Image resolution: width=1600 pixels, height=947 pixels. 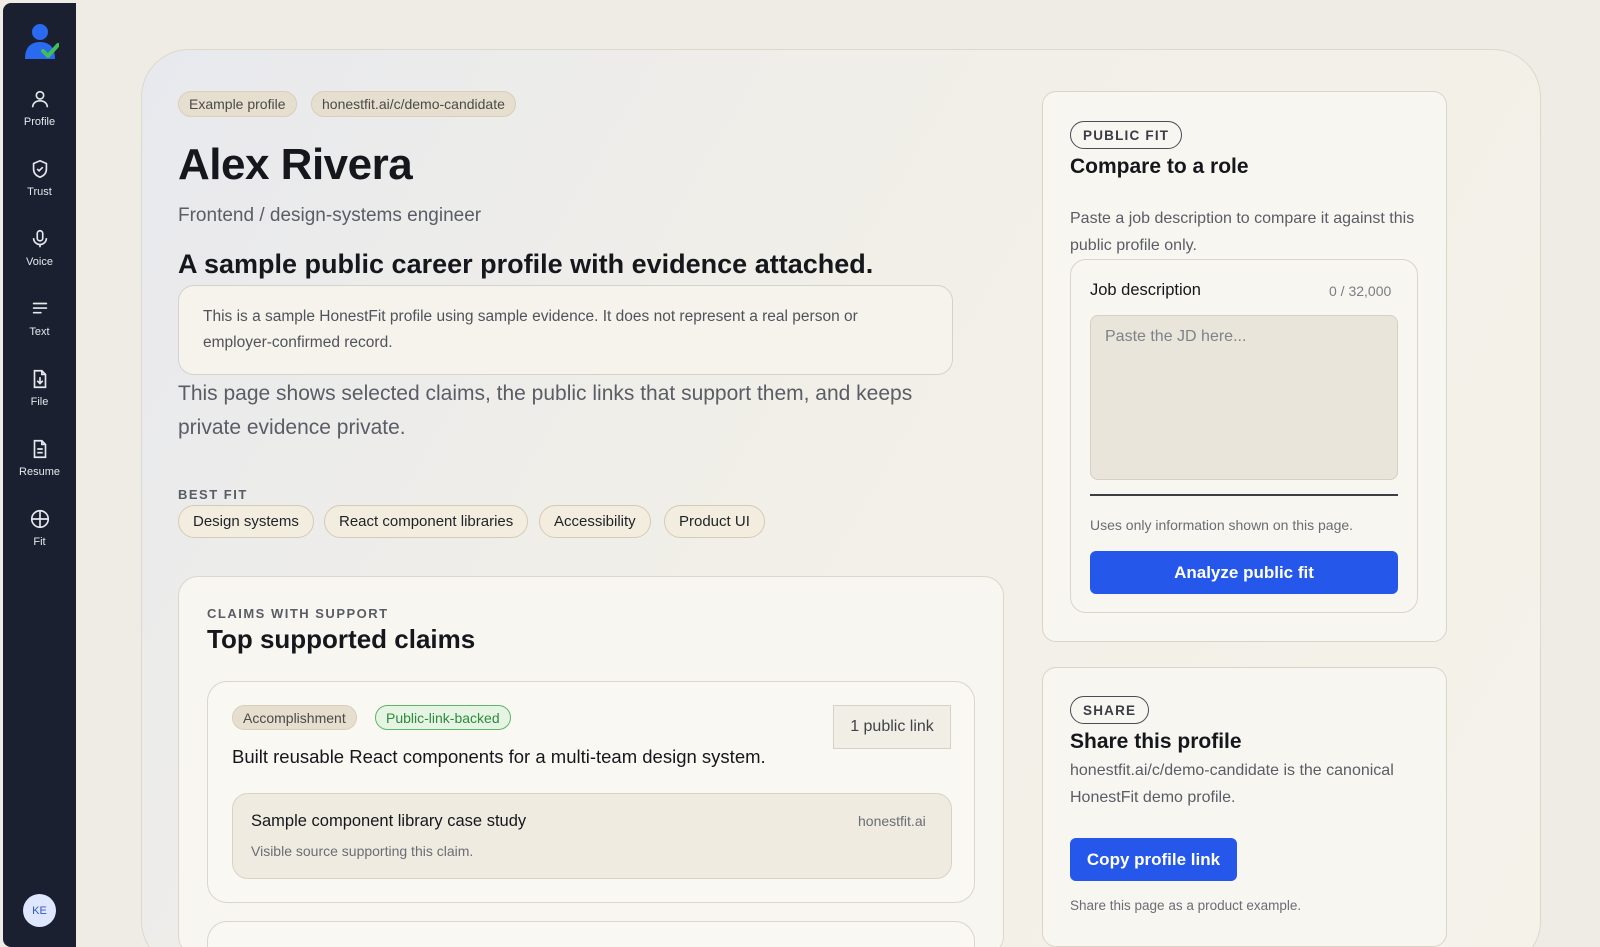 What do you see at coordinates (1244, 495) in the screenshot?
I see `divider` at bounding box center [1244, 495].